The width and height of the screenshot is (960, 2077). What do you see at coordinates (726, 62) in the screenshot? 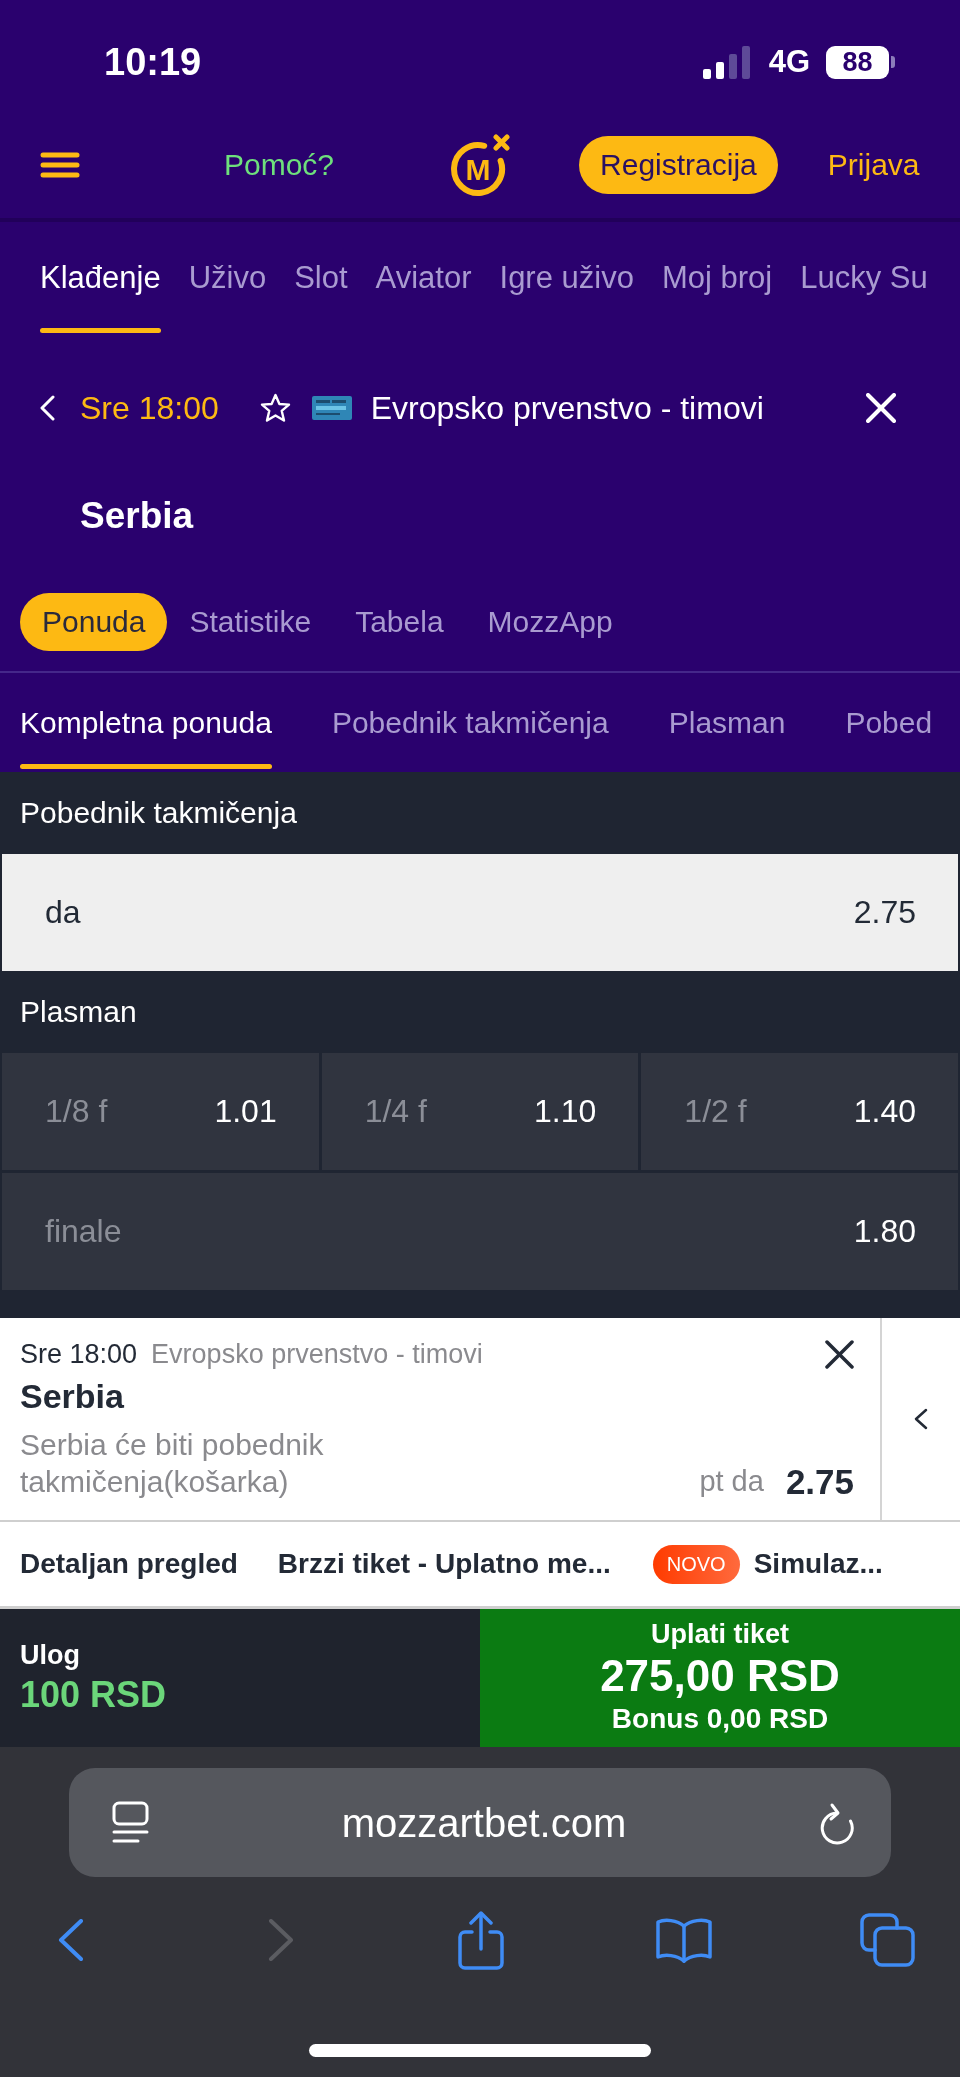
I see `signal-icon` at bounding box center [726, 62].